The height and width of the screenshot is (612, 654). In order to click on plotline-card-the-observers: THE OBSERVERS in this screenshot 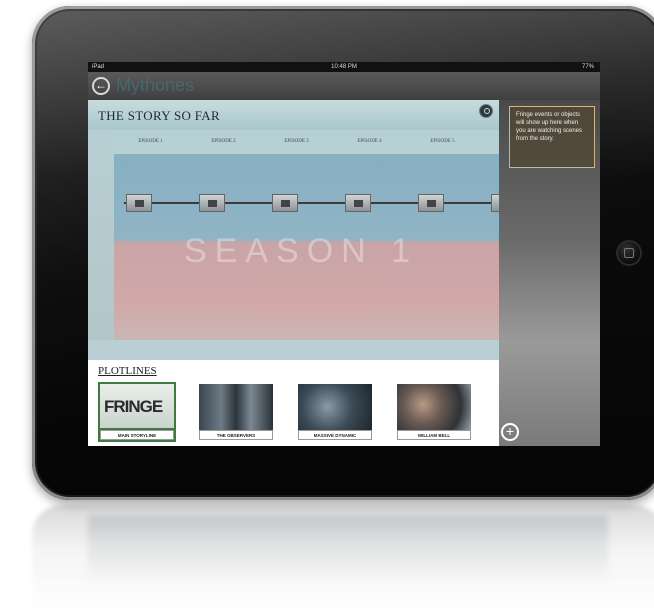, I will do `click(236, 412)`.